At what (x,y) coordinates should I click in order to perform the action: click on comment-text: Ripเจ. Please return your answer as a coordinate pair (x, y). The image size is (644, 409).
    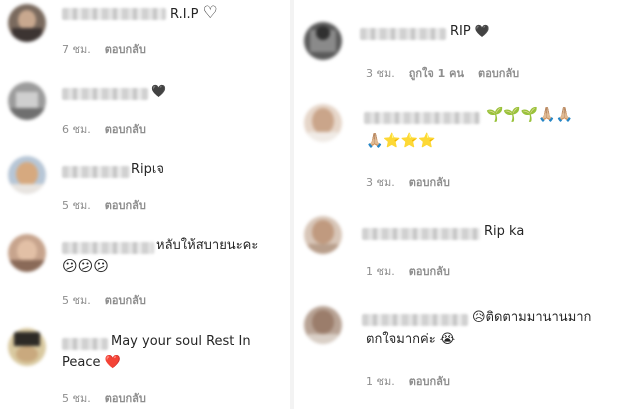
    Looking at the image, I should click on (147, 169).